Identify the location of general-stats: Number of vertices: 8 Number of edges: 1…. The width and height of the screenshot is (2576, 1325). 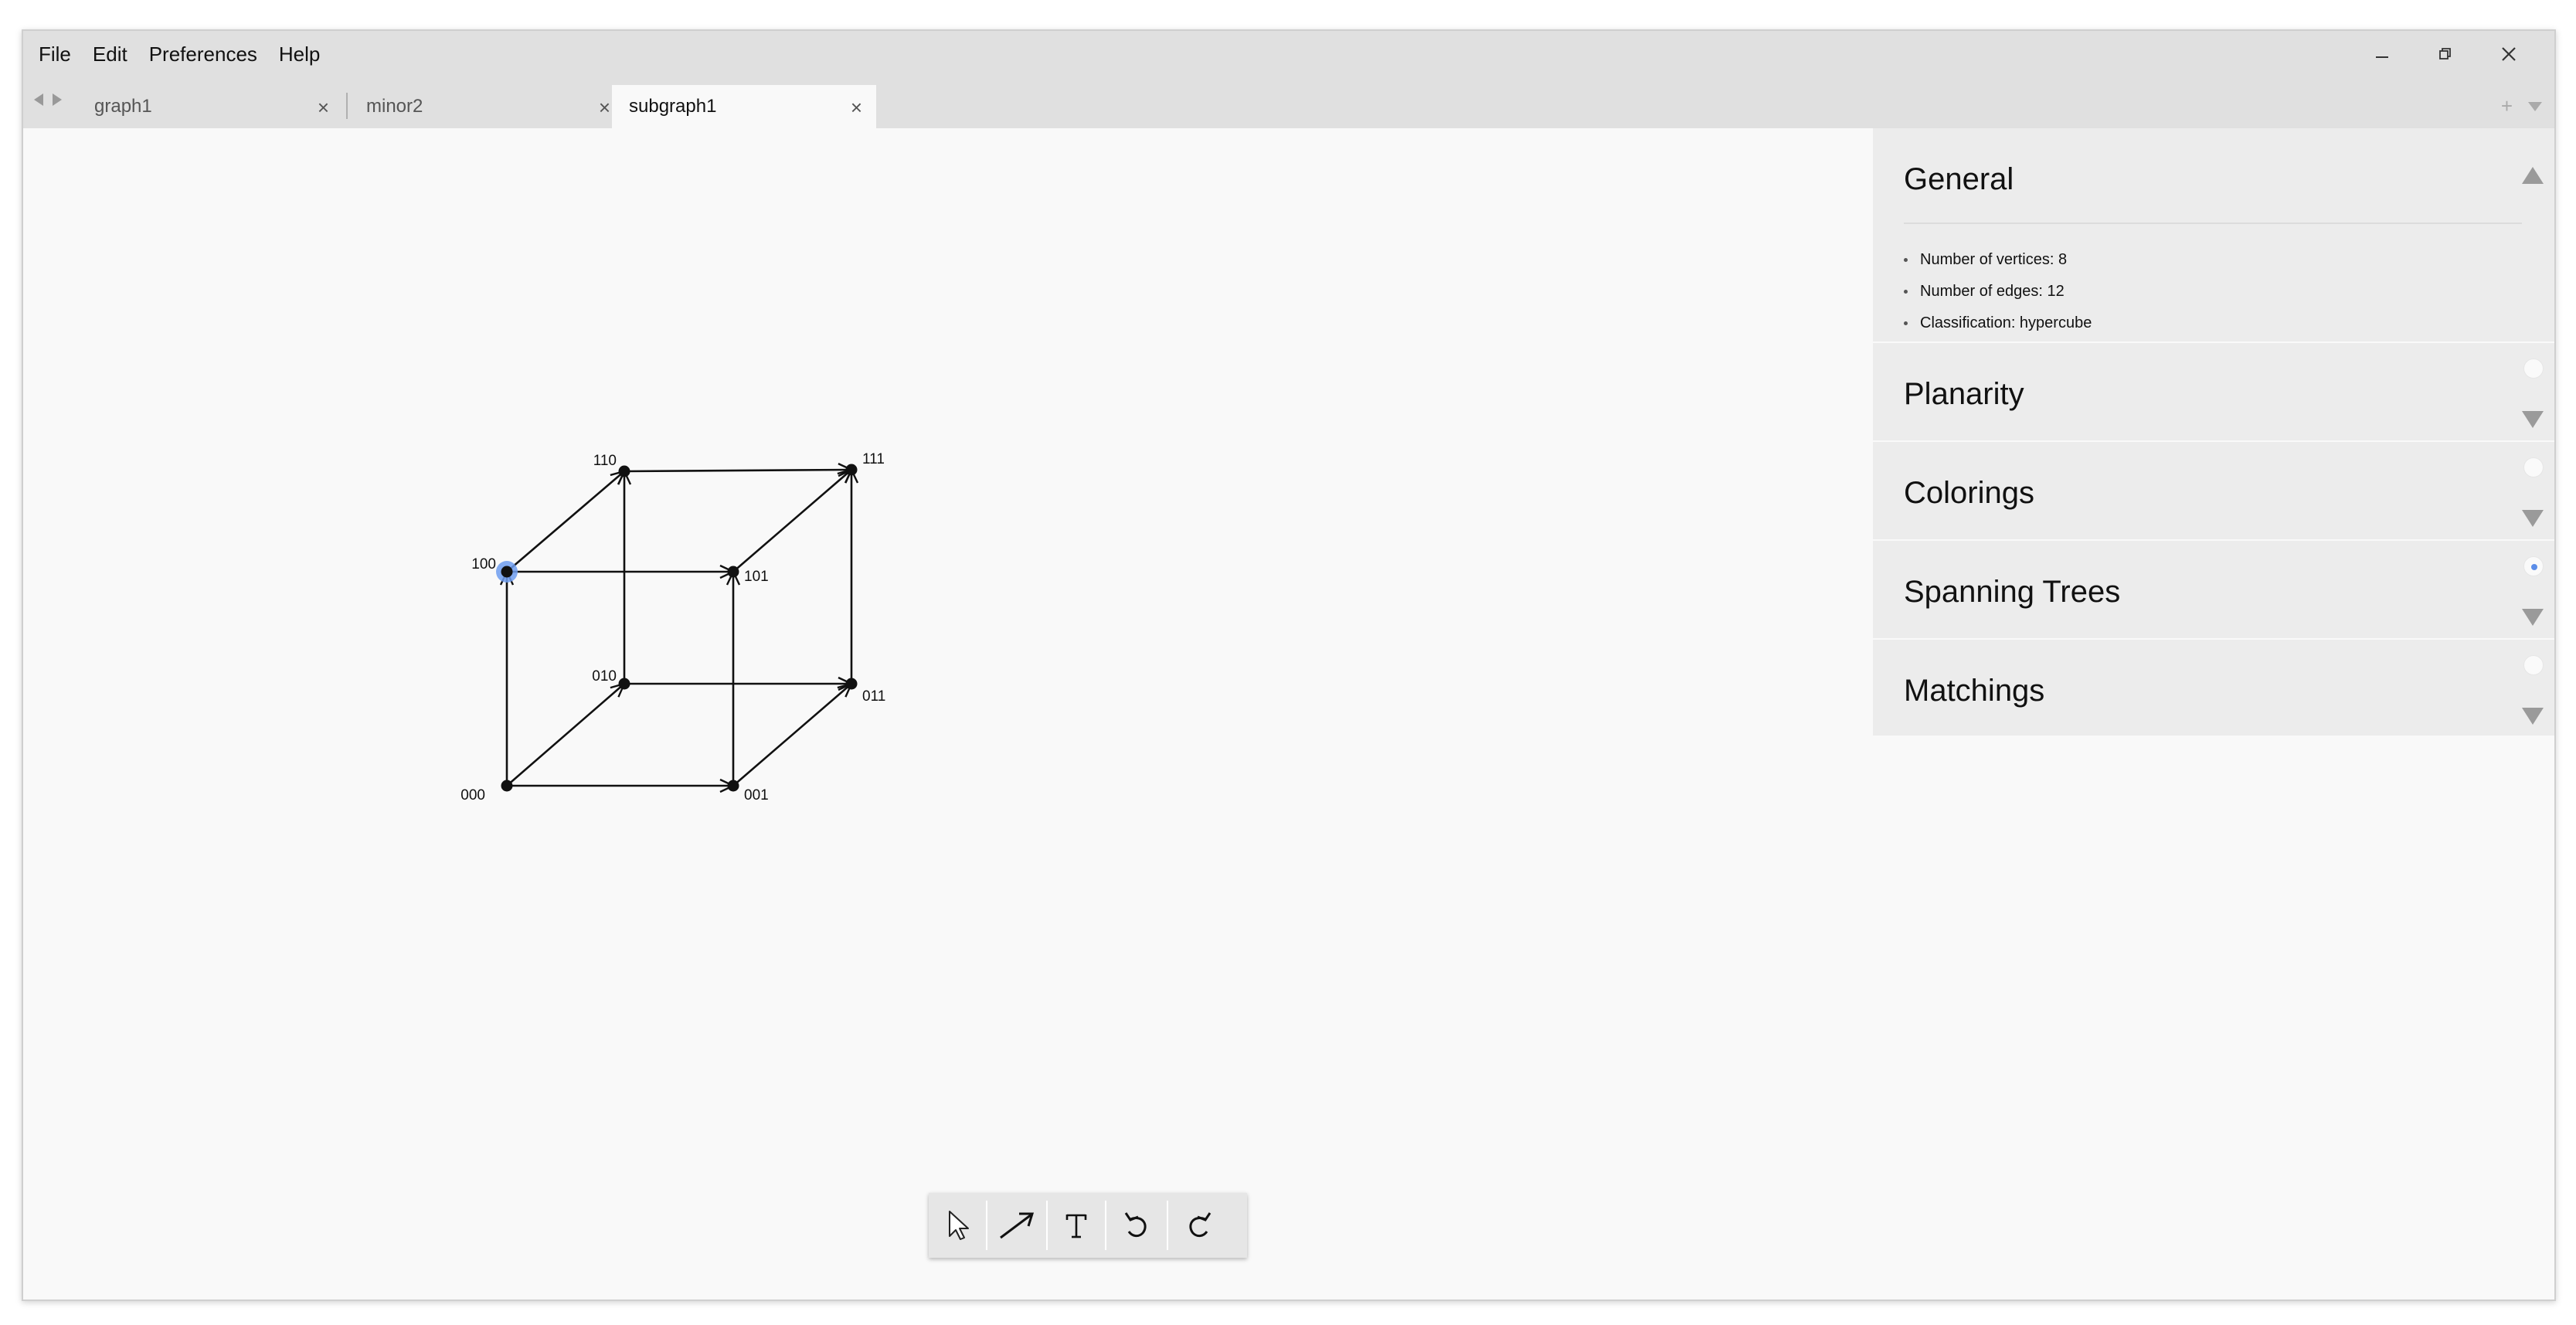
(1998, 291).